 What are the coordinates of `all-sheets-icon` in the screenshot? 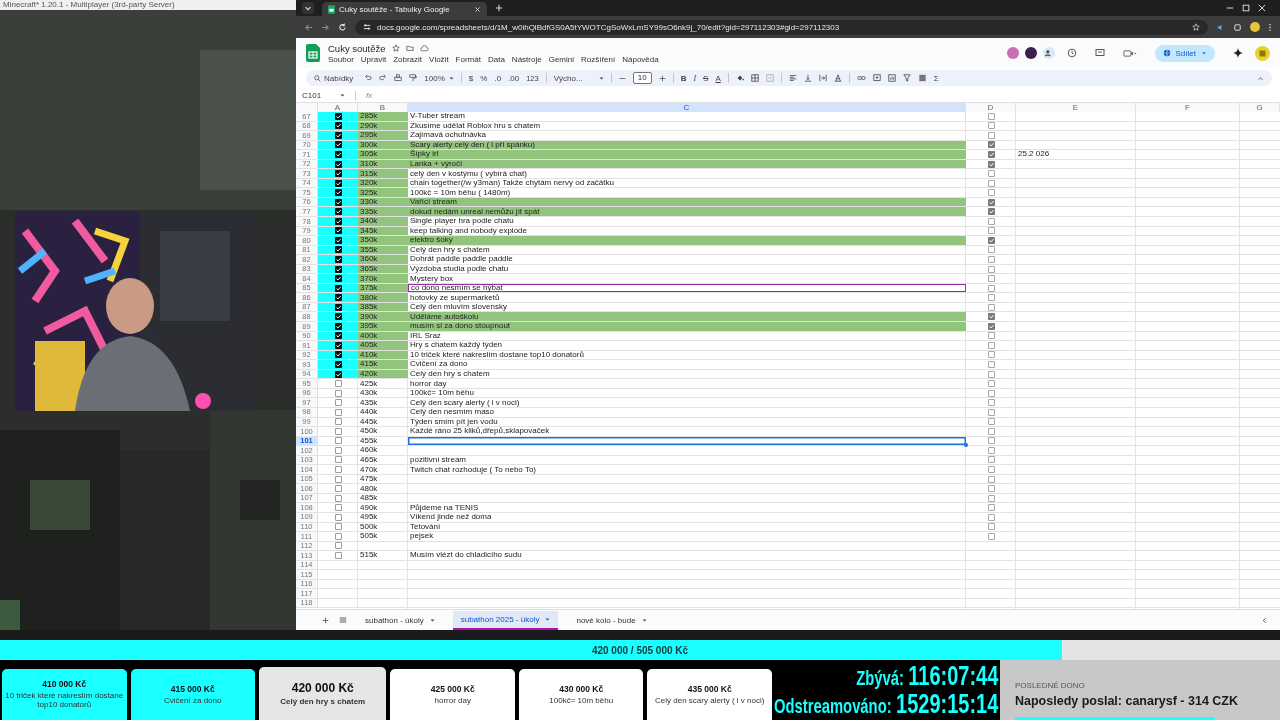 It's located at (343, 620).